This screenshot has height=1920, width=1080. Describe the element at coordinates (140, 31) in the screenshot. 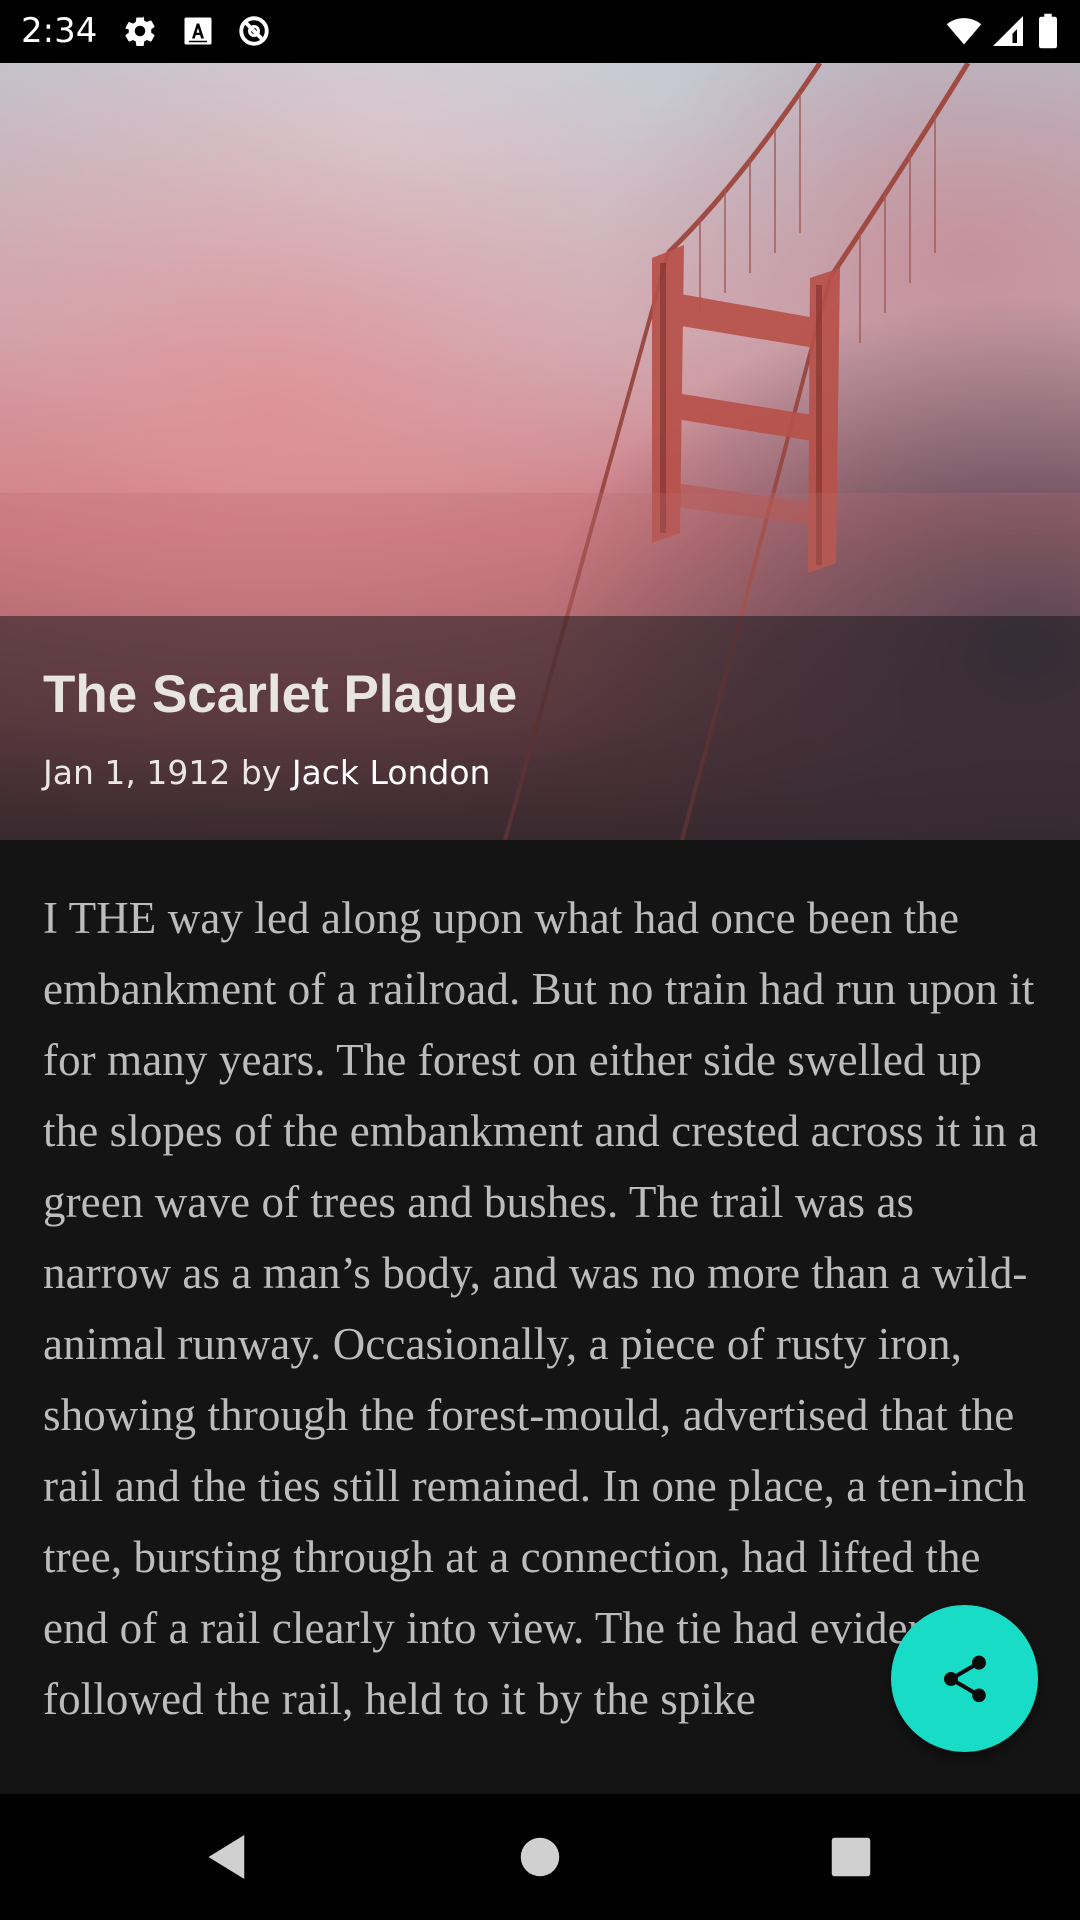

I see `gear-icon` at that location.